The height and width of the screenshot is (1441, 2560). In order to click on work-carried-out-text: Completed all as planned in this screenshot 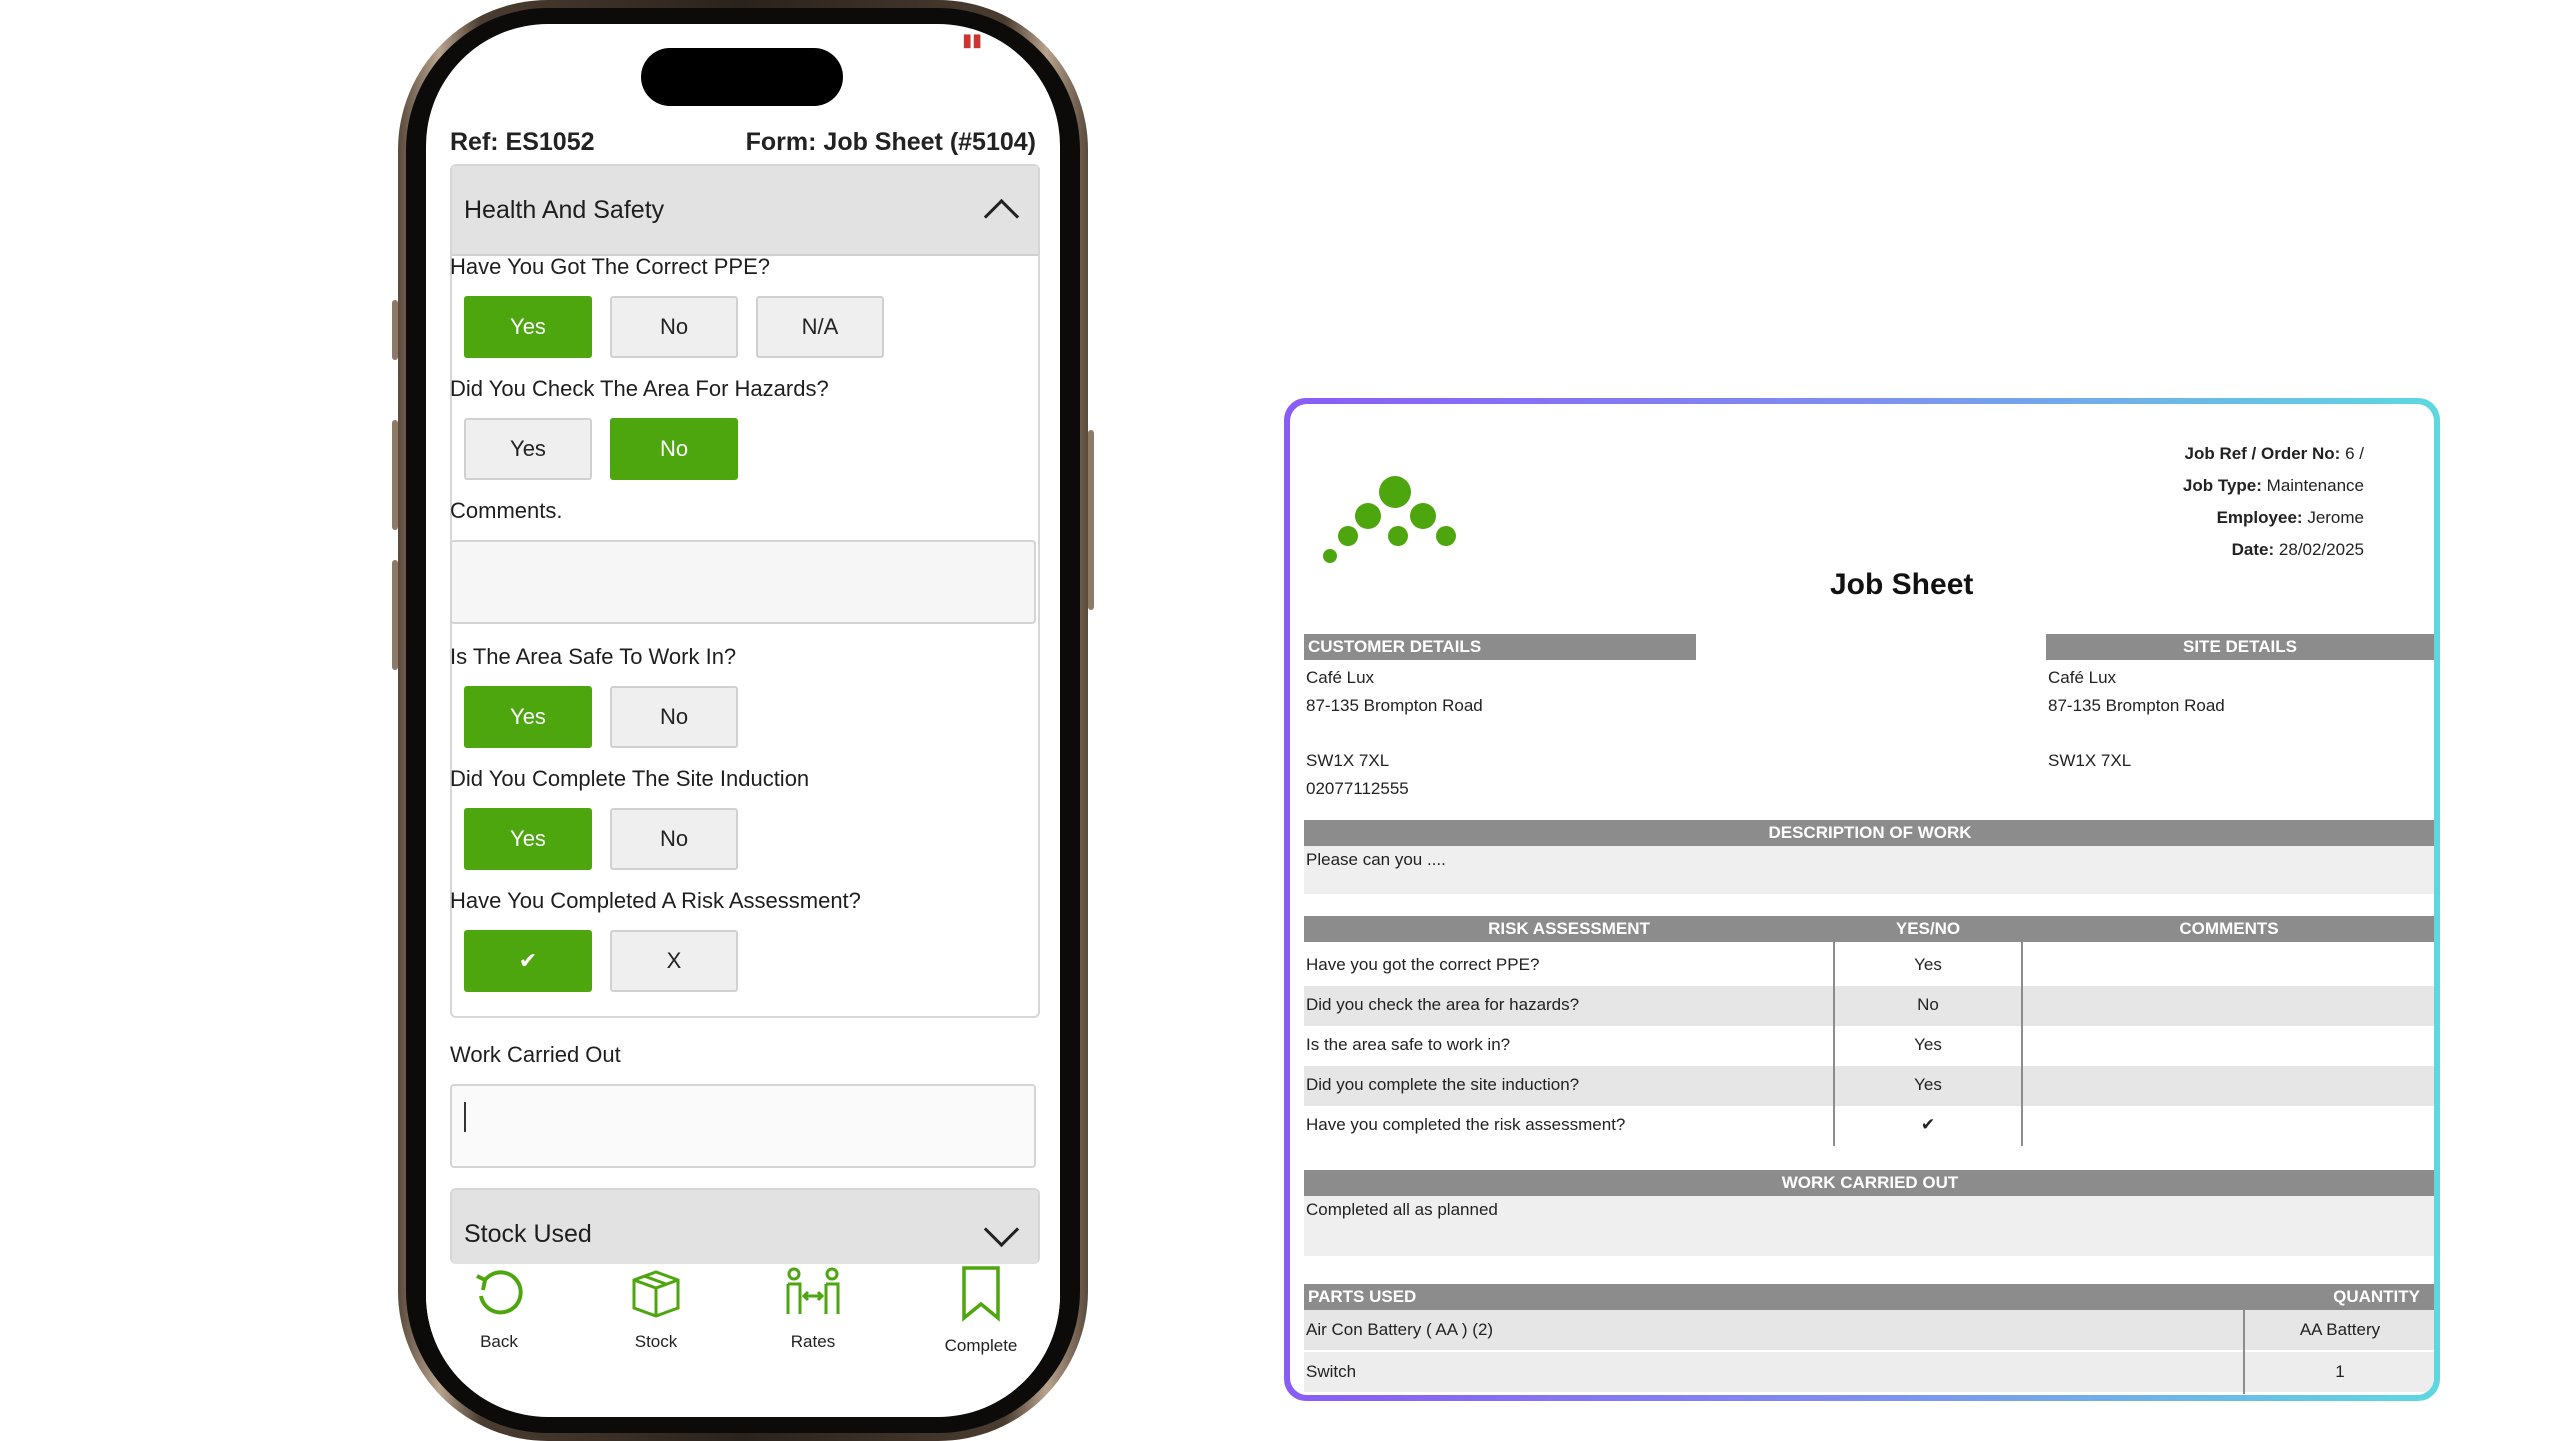, I will do `click(1402, 1209)`.